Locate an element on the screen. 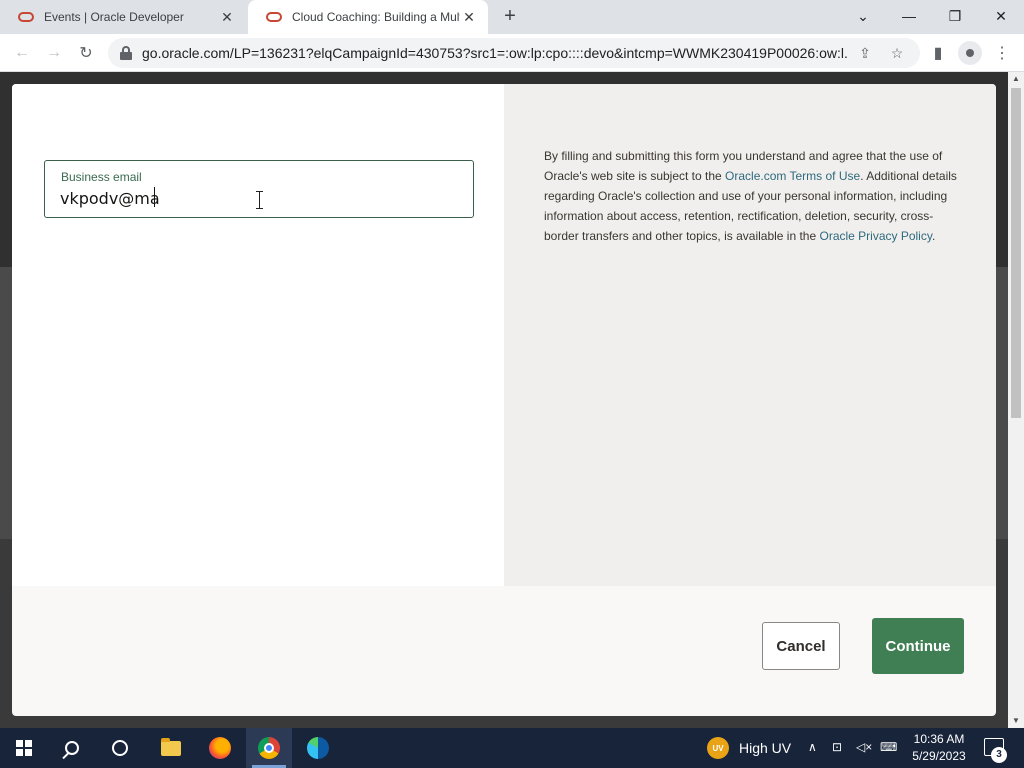 The width and height of the screenshot is (1024, 768). close-window-icon: ✕ is located at coordinates (1001, 16).